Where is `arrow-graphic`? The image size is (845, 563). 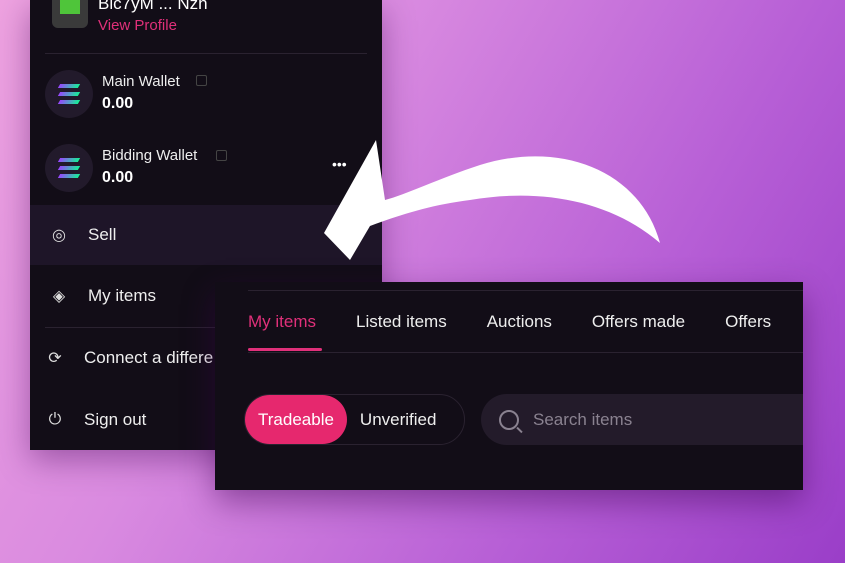
arrow-graphic is located at coordinates (492, 200).